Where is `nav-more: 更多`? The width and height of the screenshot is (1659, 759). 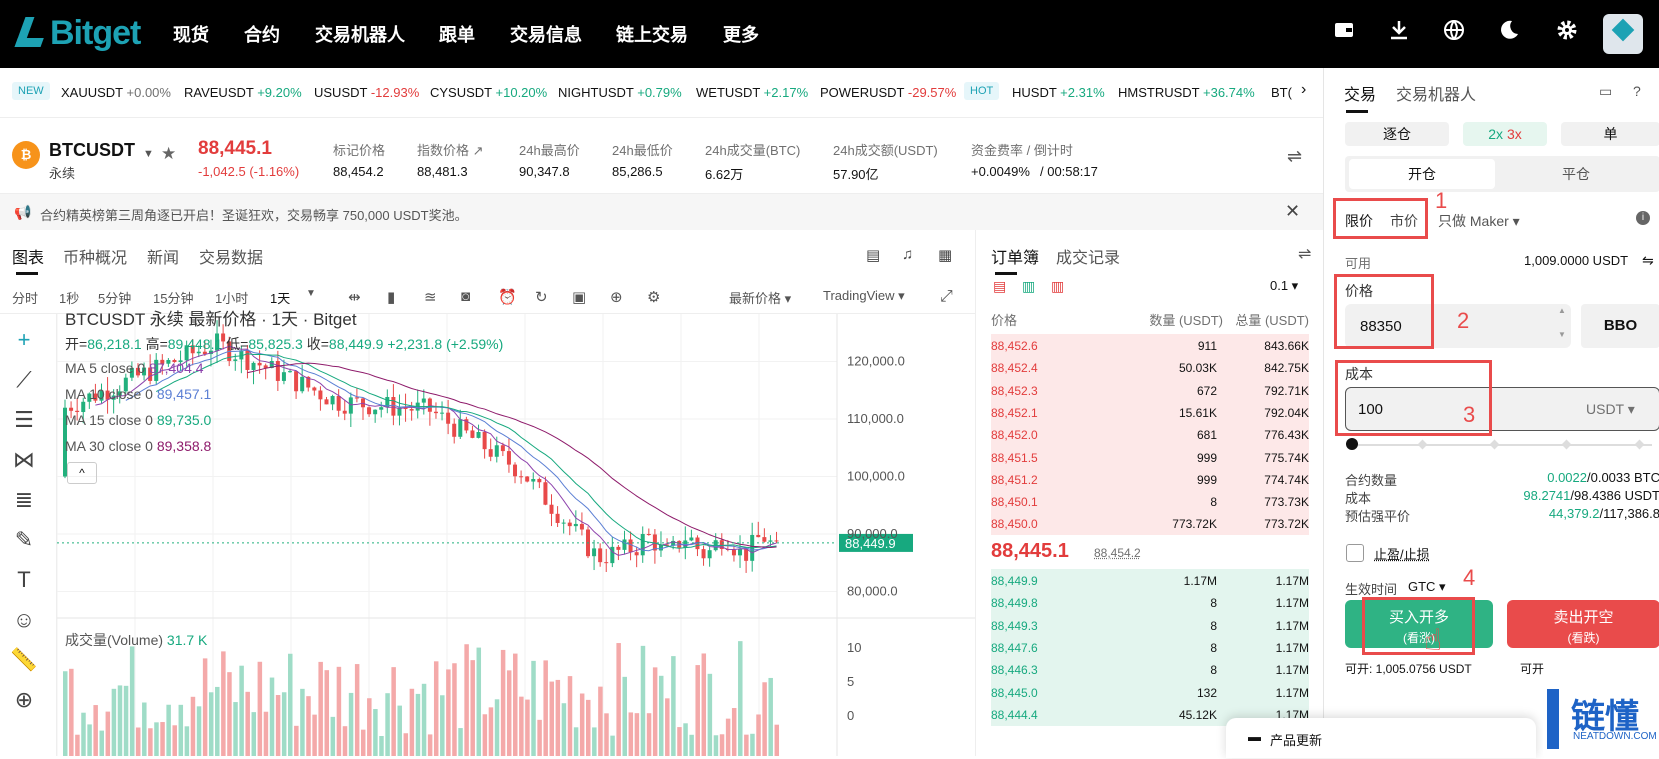
nav-more: 更多 is located at coordinates (741, 34).